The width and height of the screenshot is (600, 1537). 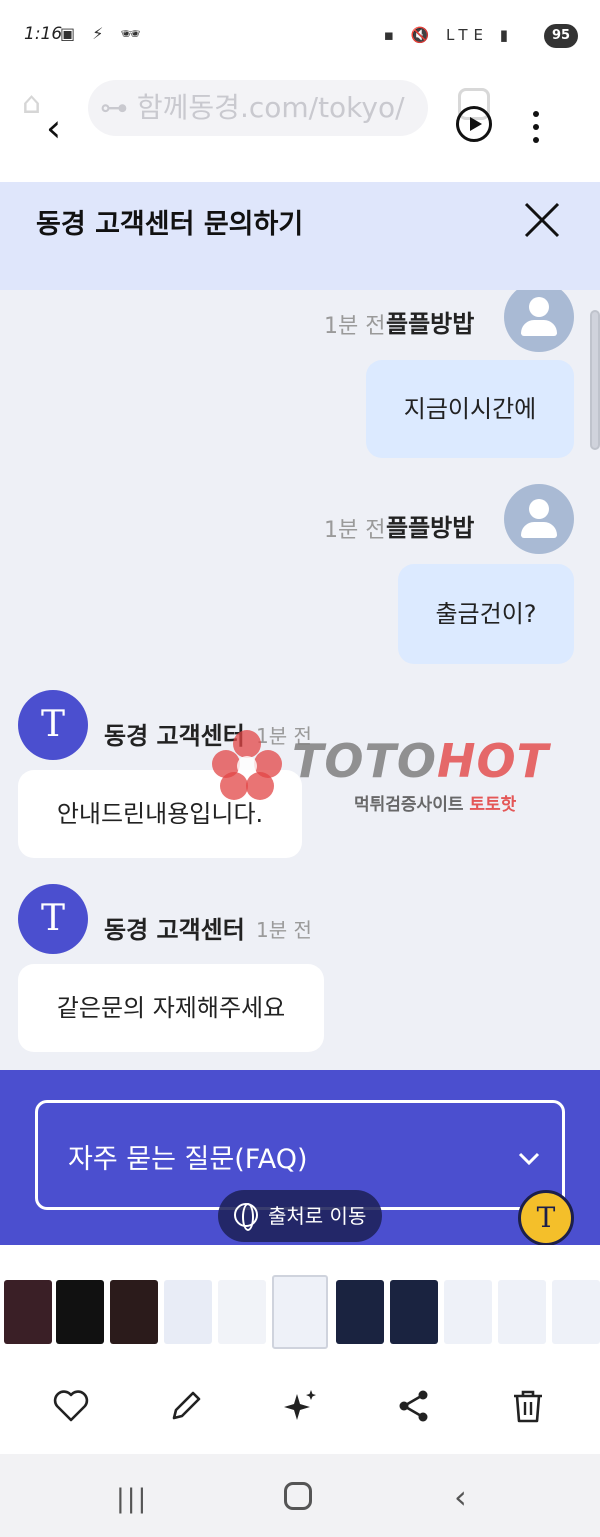 I want to click on gallery-thumbnail-strip, so click(x=300, y=1302).